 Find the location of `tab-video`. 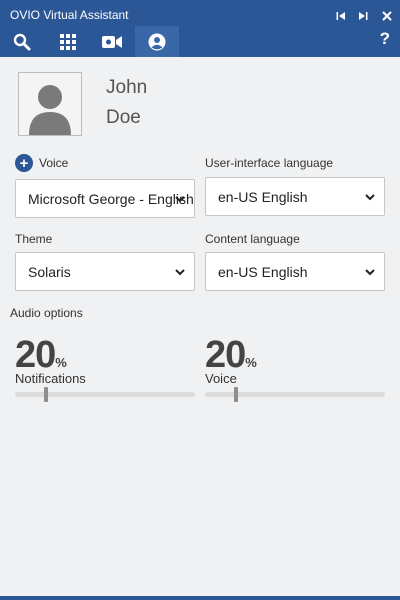

tab-video is located at coordinates (112, 41).